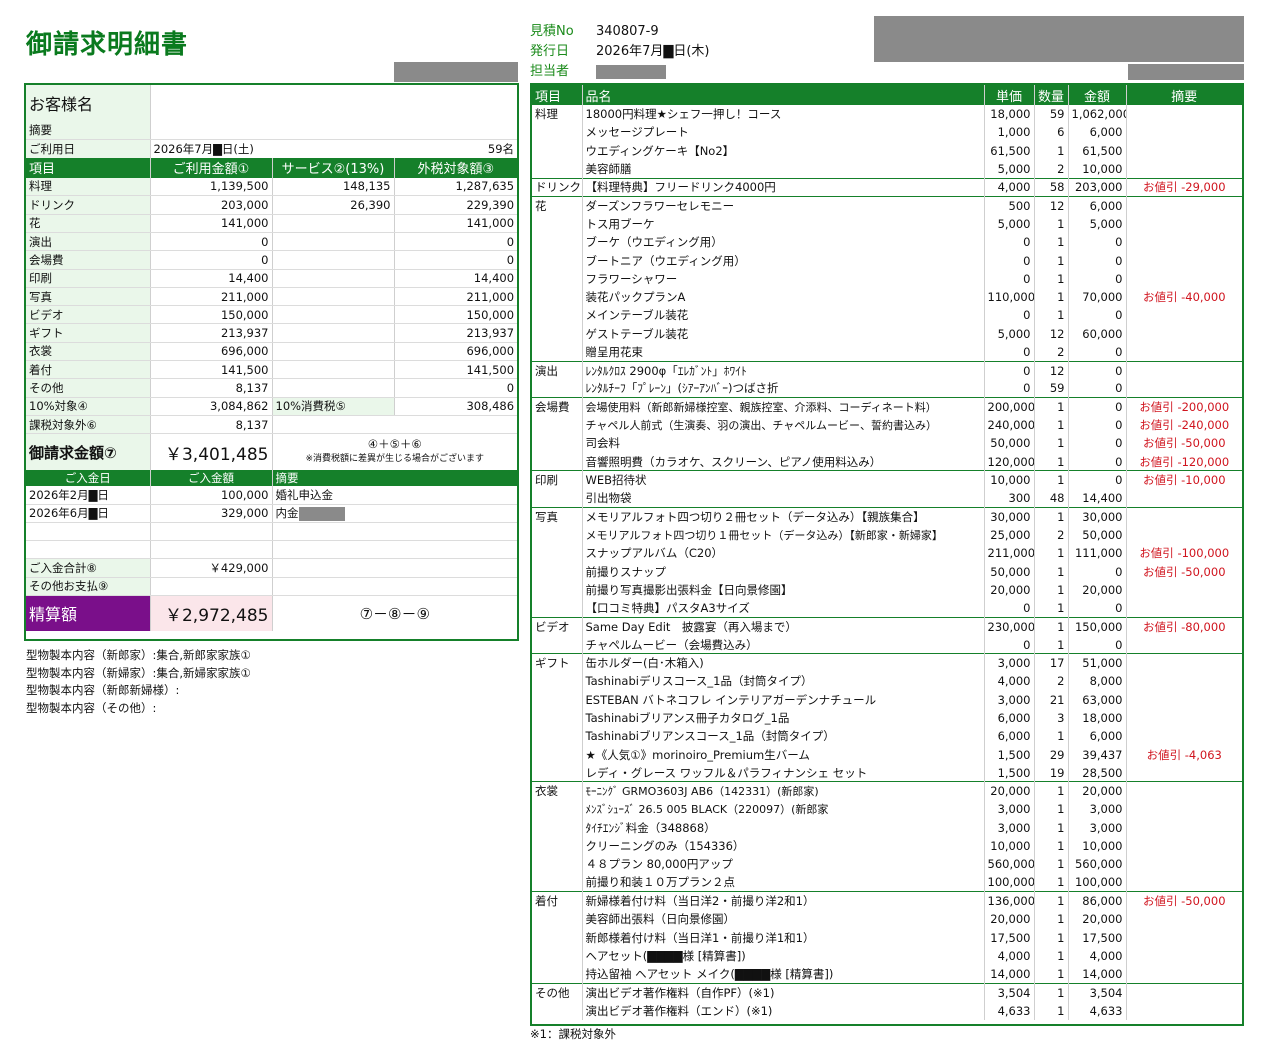  Describe the element at coordinates (887, 553) in the screenshot. I see `detail-row: スナップアルバム（C20） 211,000 1 111,000 お値引 -100,000` at that location.